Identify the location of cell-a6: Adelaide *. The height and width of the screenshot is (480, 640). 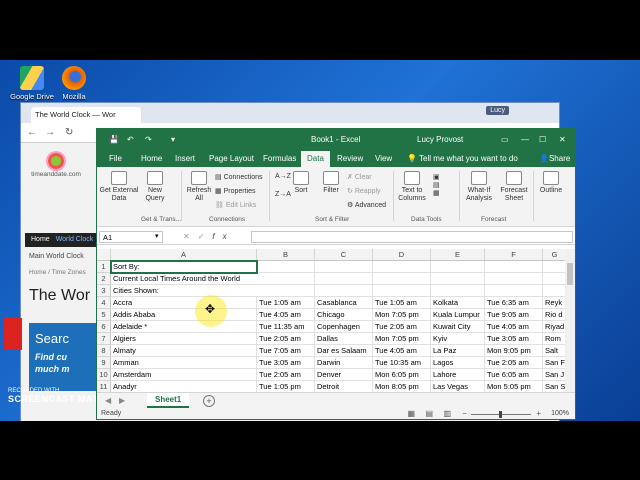
(184, 327).